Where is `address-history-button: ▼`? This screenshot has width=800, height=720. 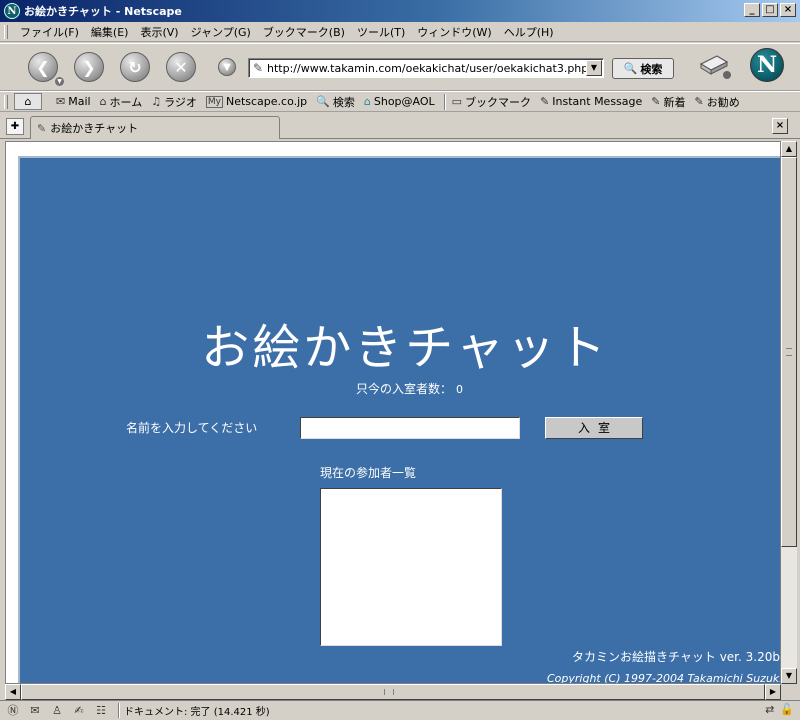 address-history-button: ▼ is located at coordinates (227, 67).